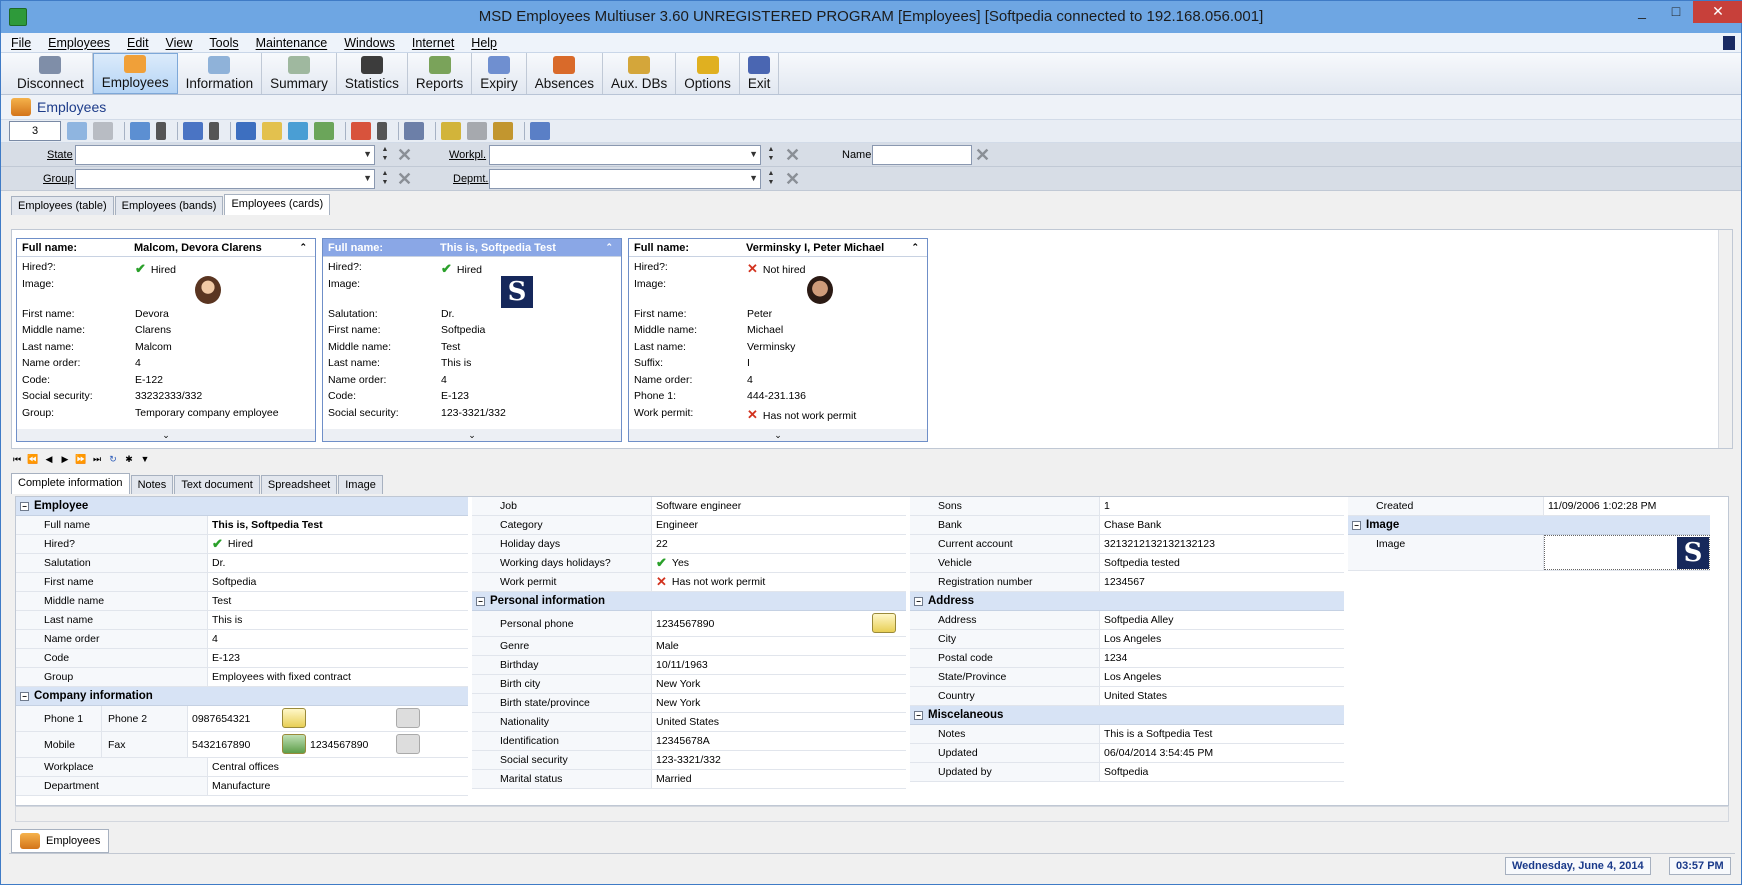 The width and height of the screenshot is (1742, 885). Describe the element at coordinates (408, 718) in the screenshot. I see `dial-phone2-icon` at that location.